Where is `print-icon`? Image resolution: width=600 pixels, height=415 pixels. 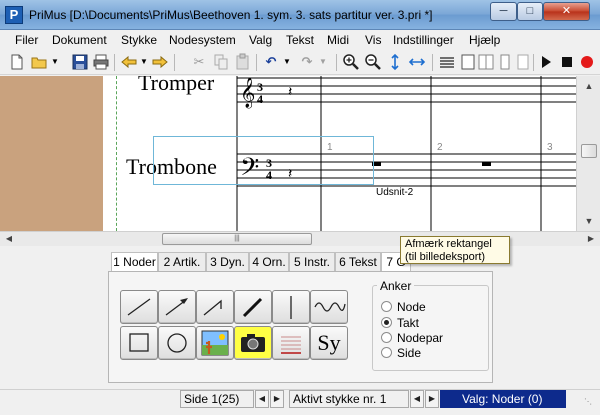 print-icon is located at coordinates (101, 62).